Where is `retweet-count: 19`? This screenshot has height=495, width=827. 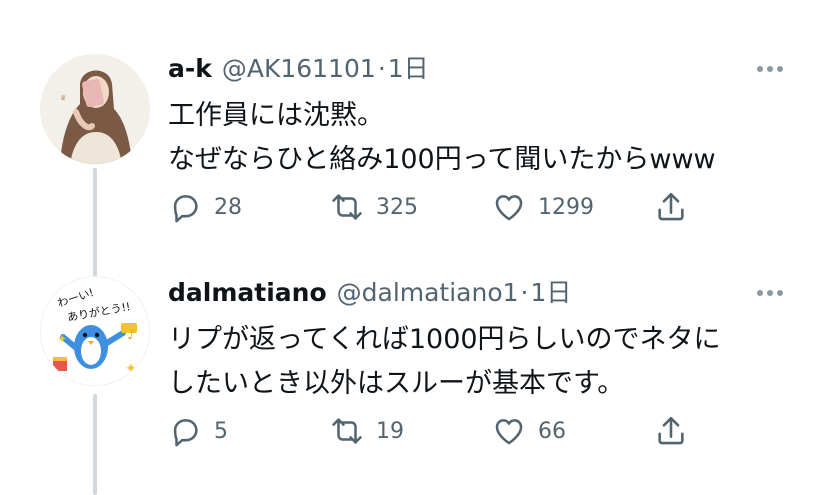
retweet-count: 19 is located at coordinates (390, 431).